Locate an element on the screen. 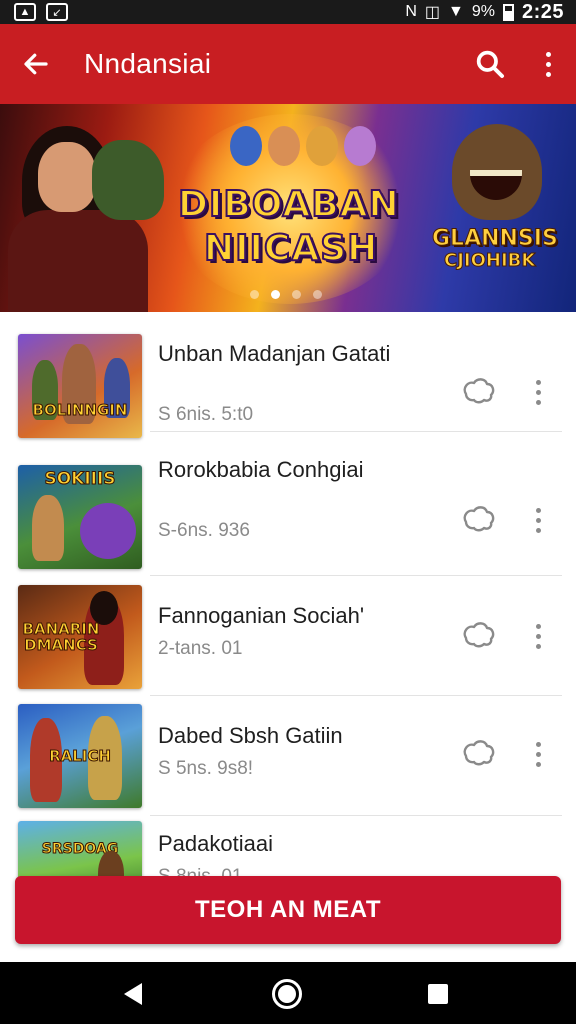 Image resolution: width=576 pixels, height=1024 pixels. nfc-icon: N is located at coordinates (411, 11).